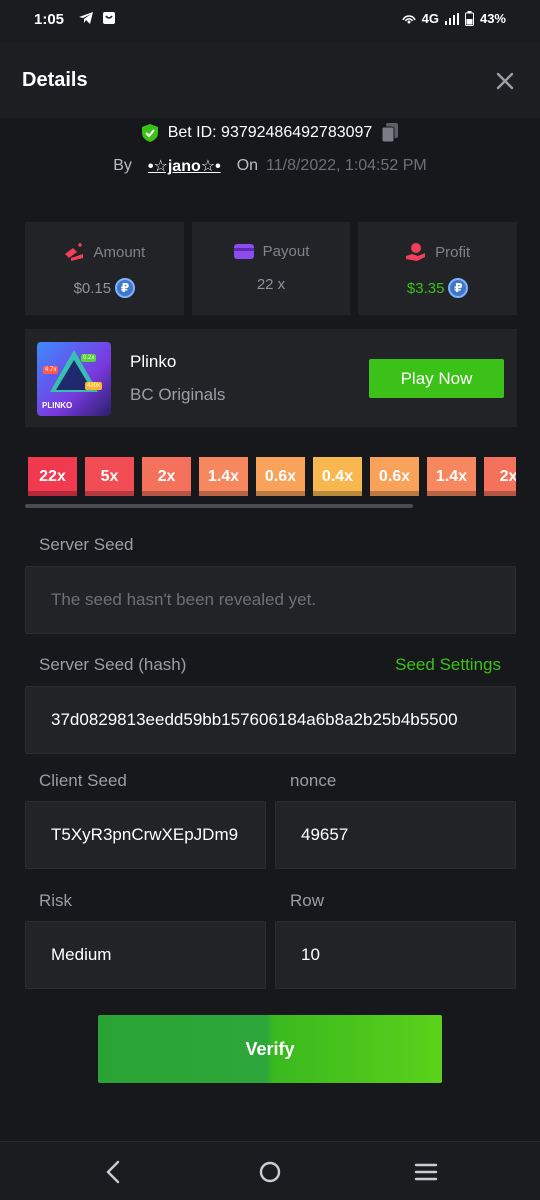 The image size is (540, 1200). What do you see at coordinates (448, 665) in the screenshot?
I see `seed-settings-link: Seed Settings` at bounding box center [448, 665].